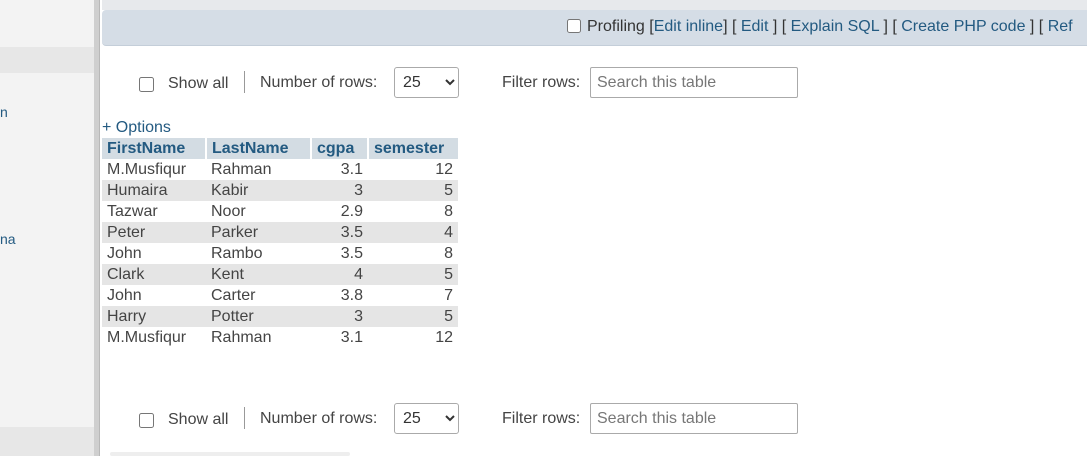 This screenshot has height=456, width=1087. What do you see at coordinates (154, 211) in the screenshot?
I see `cell-firstname: Tazwar` at bounding box center [154, 211].